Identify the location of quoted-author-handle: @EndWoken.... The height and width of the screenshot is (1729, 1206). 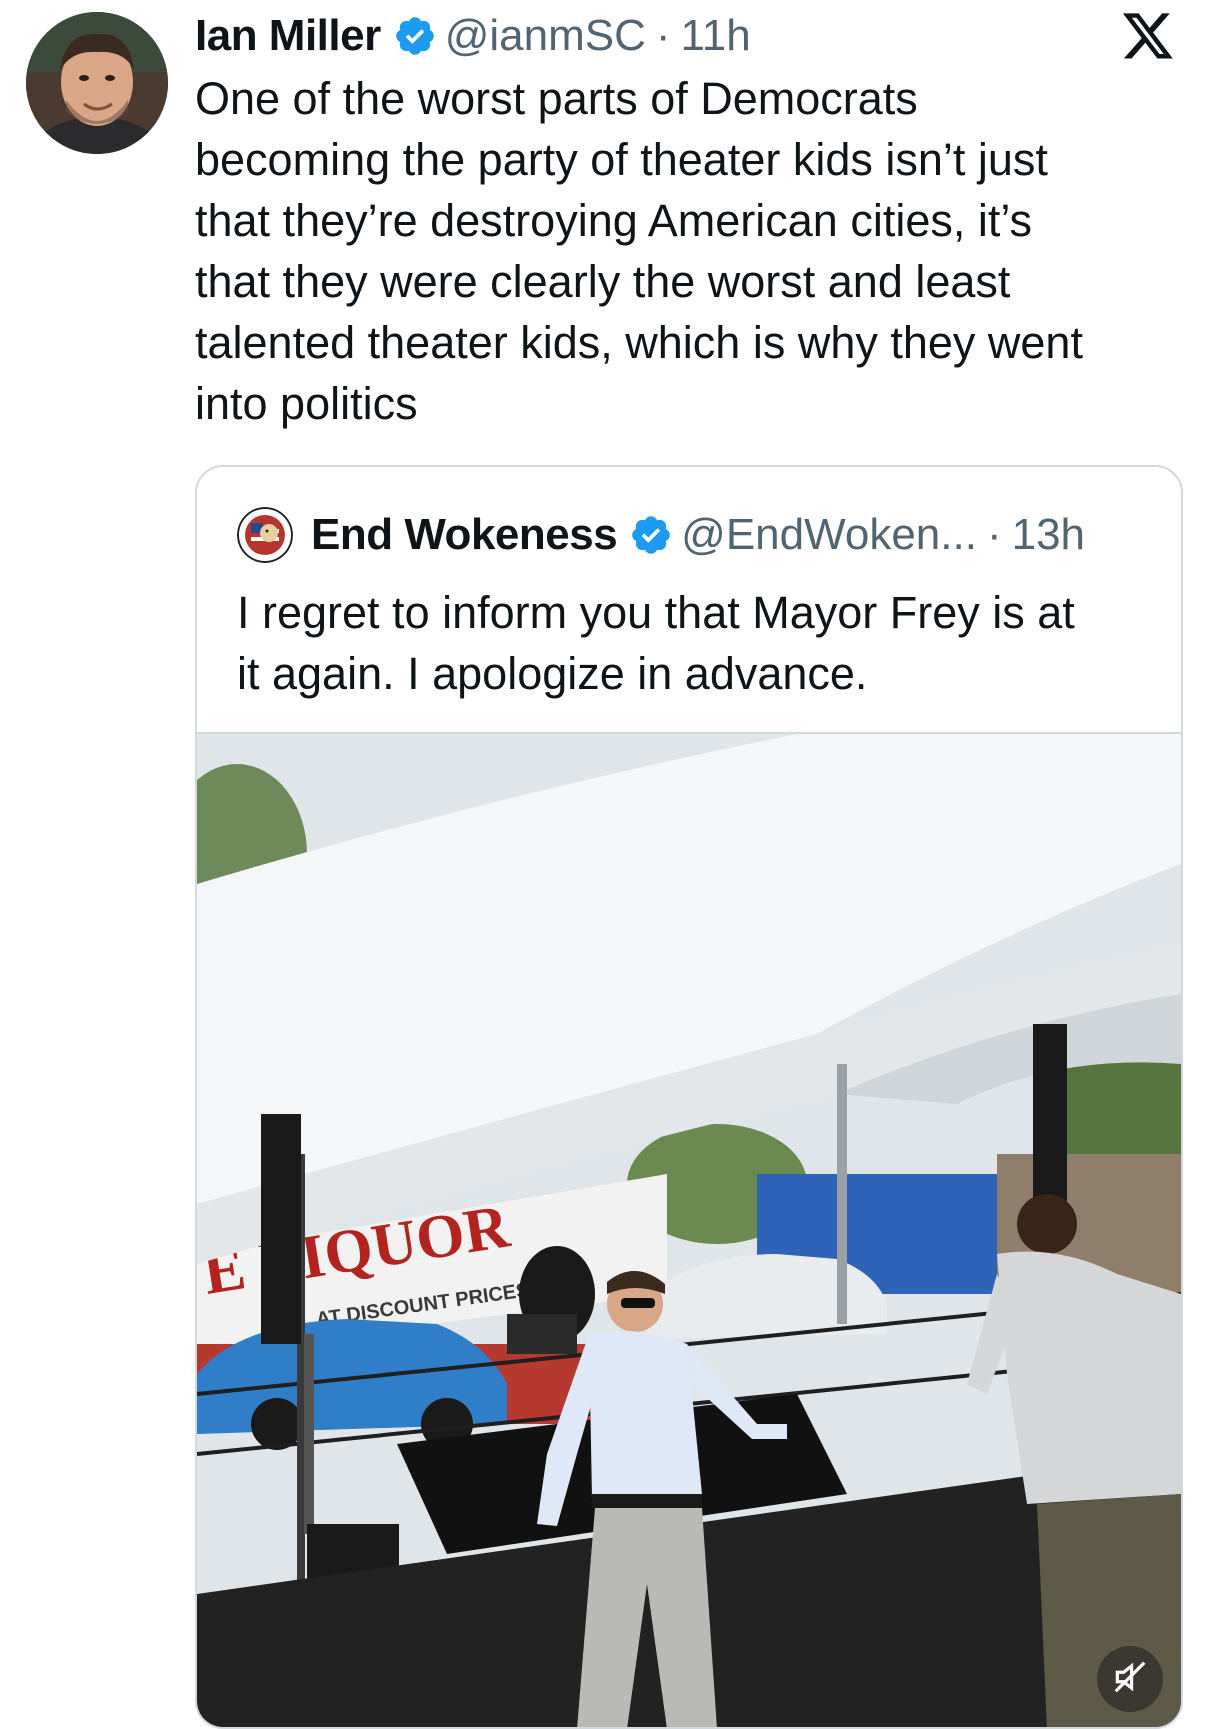
(829, 535).